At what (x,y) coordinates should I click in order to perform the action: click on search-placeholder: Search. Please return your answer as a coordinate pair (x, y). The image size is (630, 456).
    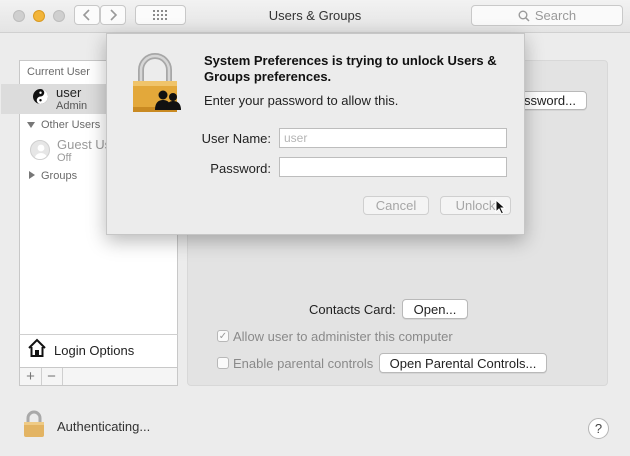
    Looking at the image, I should click on (555, 15).